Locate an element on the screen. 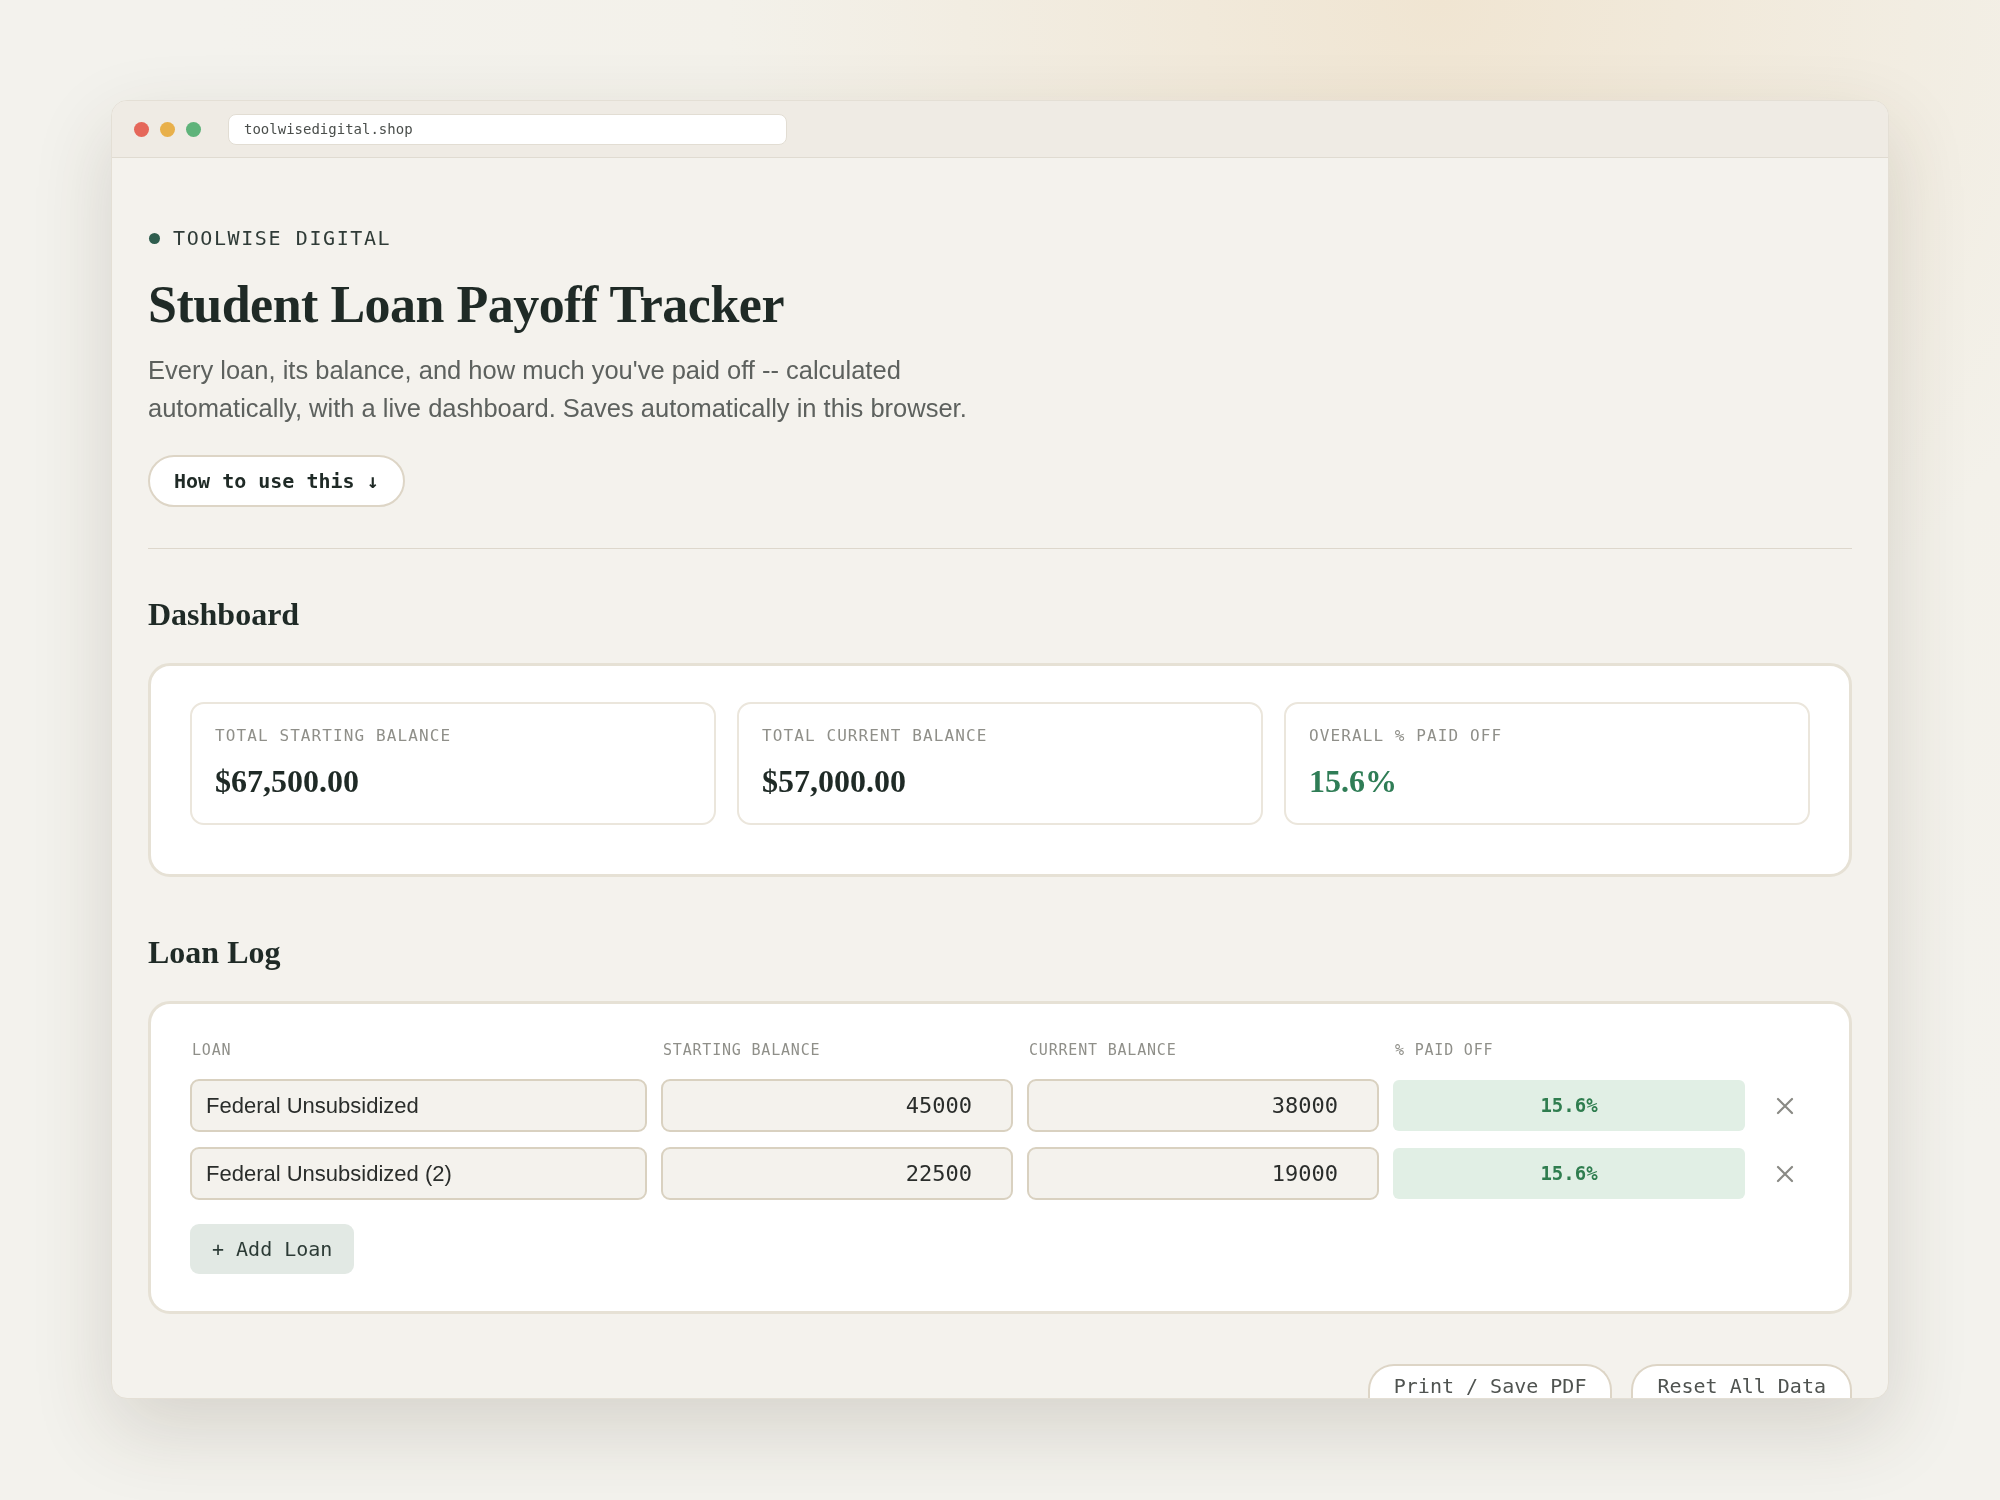  loan-name-field: Federal Unsubsidized is located at coordinates (418, 1105).